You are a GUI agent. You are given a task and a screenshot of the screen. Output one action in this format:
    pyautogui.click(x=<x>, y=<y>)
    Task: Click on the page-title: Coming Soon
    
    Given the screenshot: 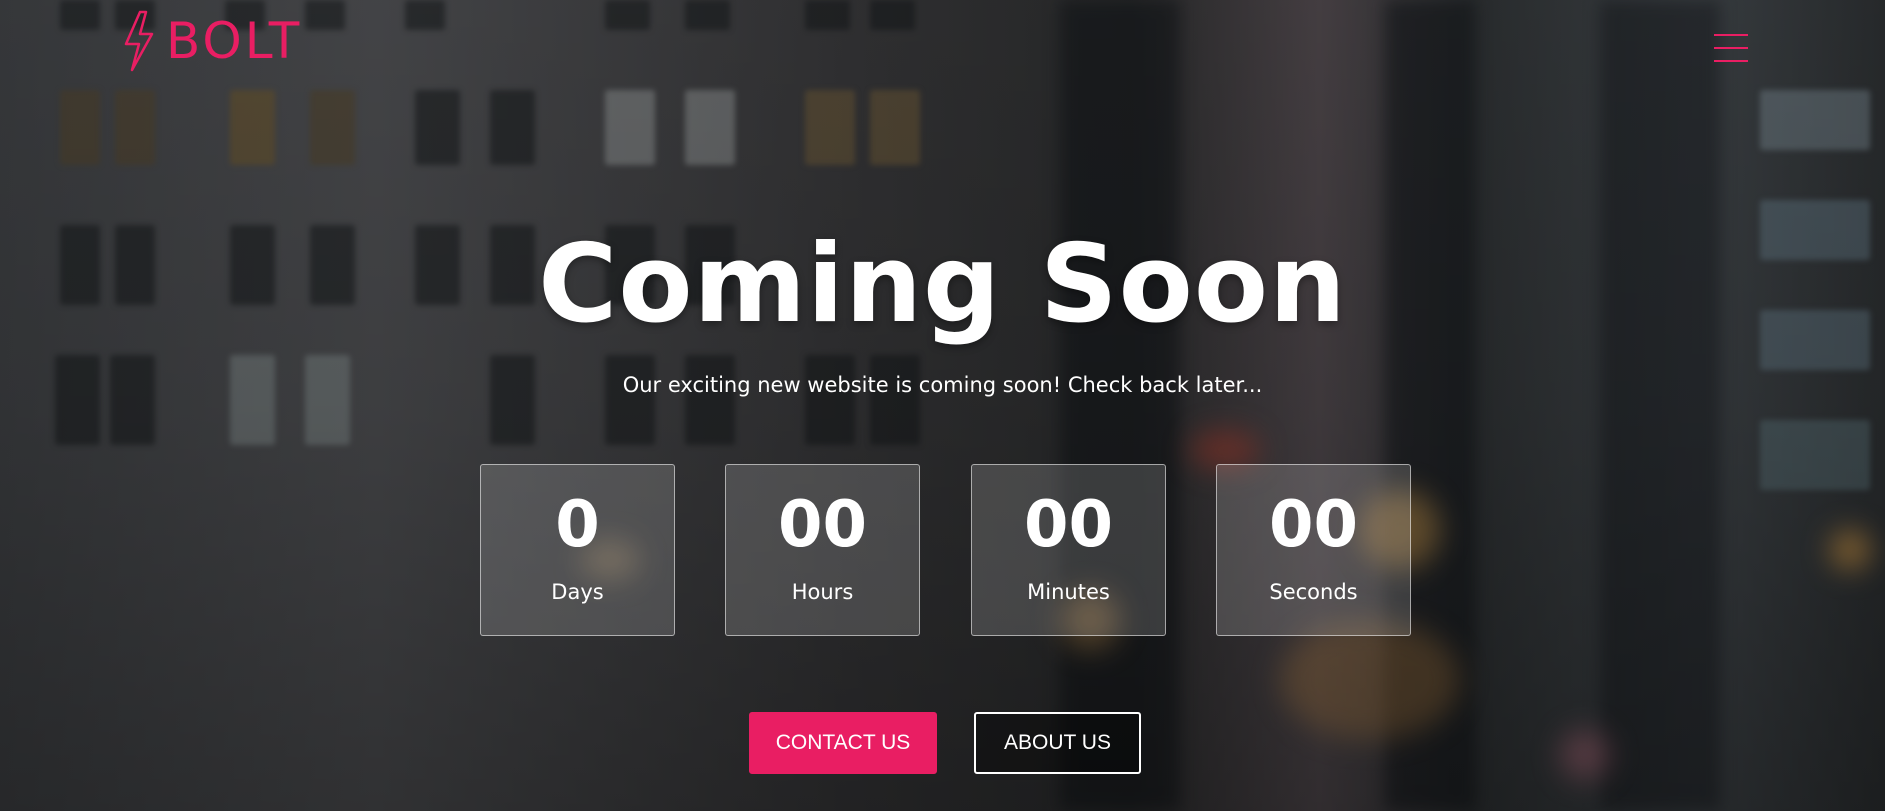 What is the action you would take?
    pyautogui.click(x=942, y=284)
    